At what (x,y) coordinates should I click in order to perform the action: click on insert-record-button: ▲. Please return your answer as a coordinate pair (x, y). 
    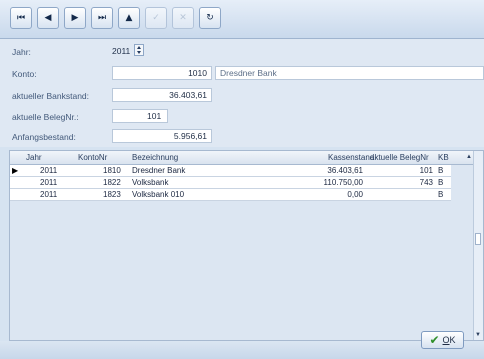
    Looking at the image, I should click on (129, 18).